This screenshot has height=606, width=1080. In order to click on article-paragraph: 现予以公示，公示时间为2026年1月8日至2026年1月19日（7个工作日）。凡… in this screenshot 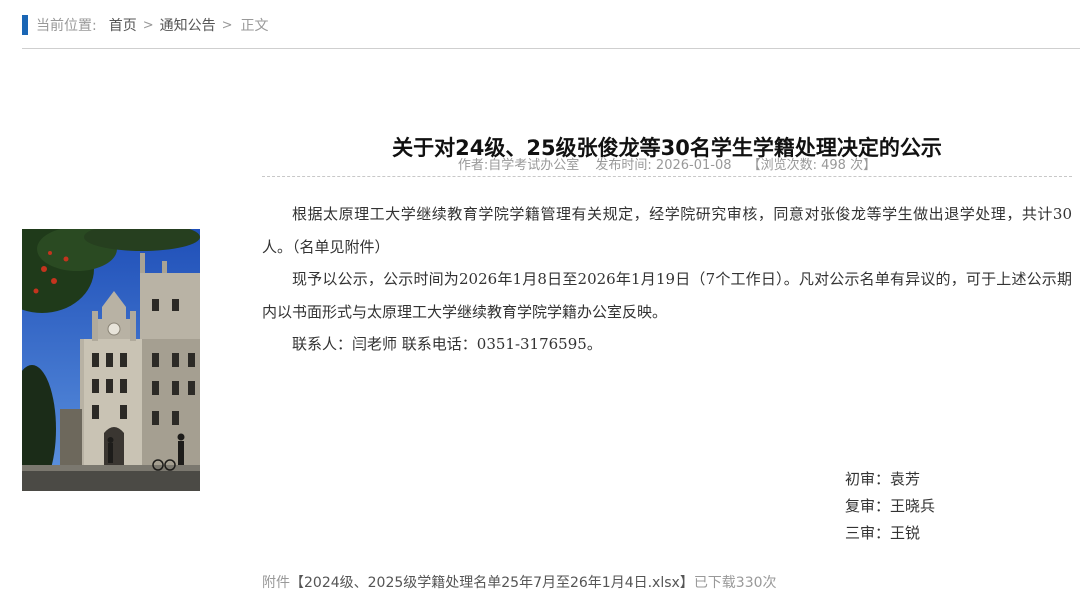, I will do `click(667, 295)`.